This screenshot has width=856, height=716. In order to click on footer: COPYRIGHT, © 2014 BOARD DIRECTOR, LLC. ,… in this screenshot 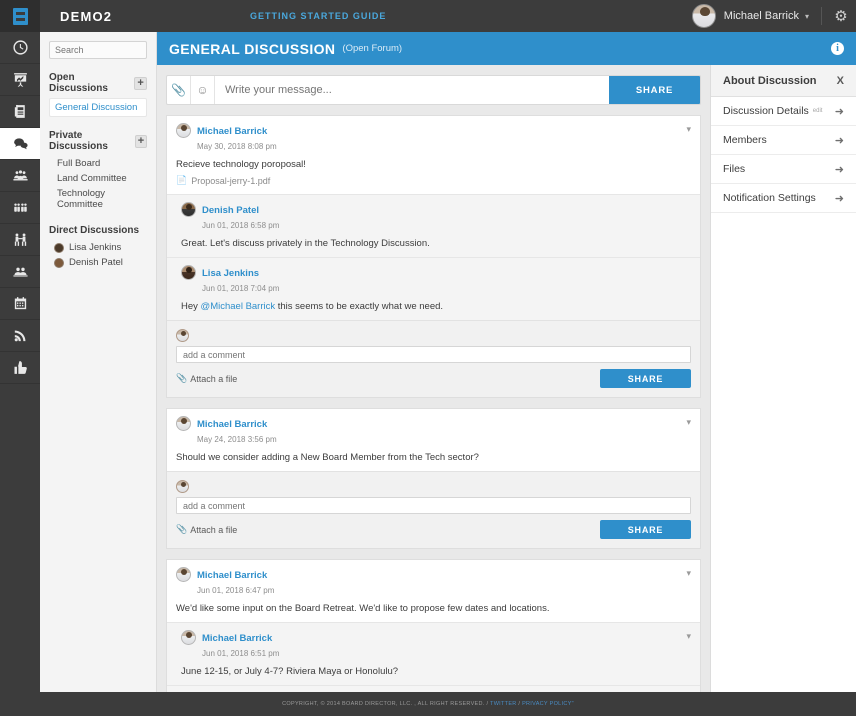, I will do `click(428, 704)`.